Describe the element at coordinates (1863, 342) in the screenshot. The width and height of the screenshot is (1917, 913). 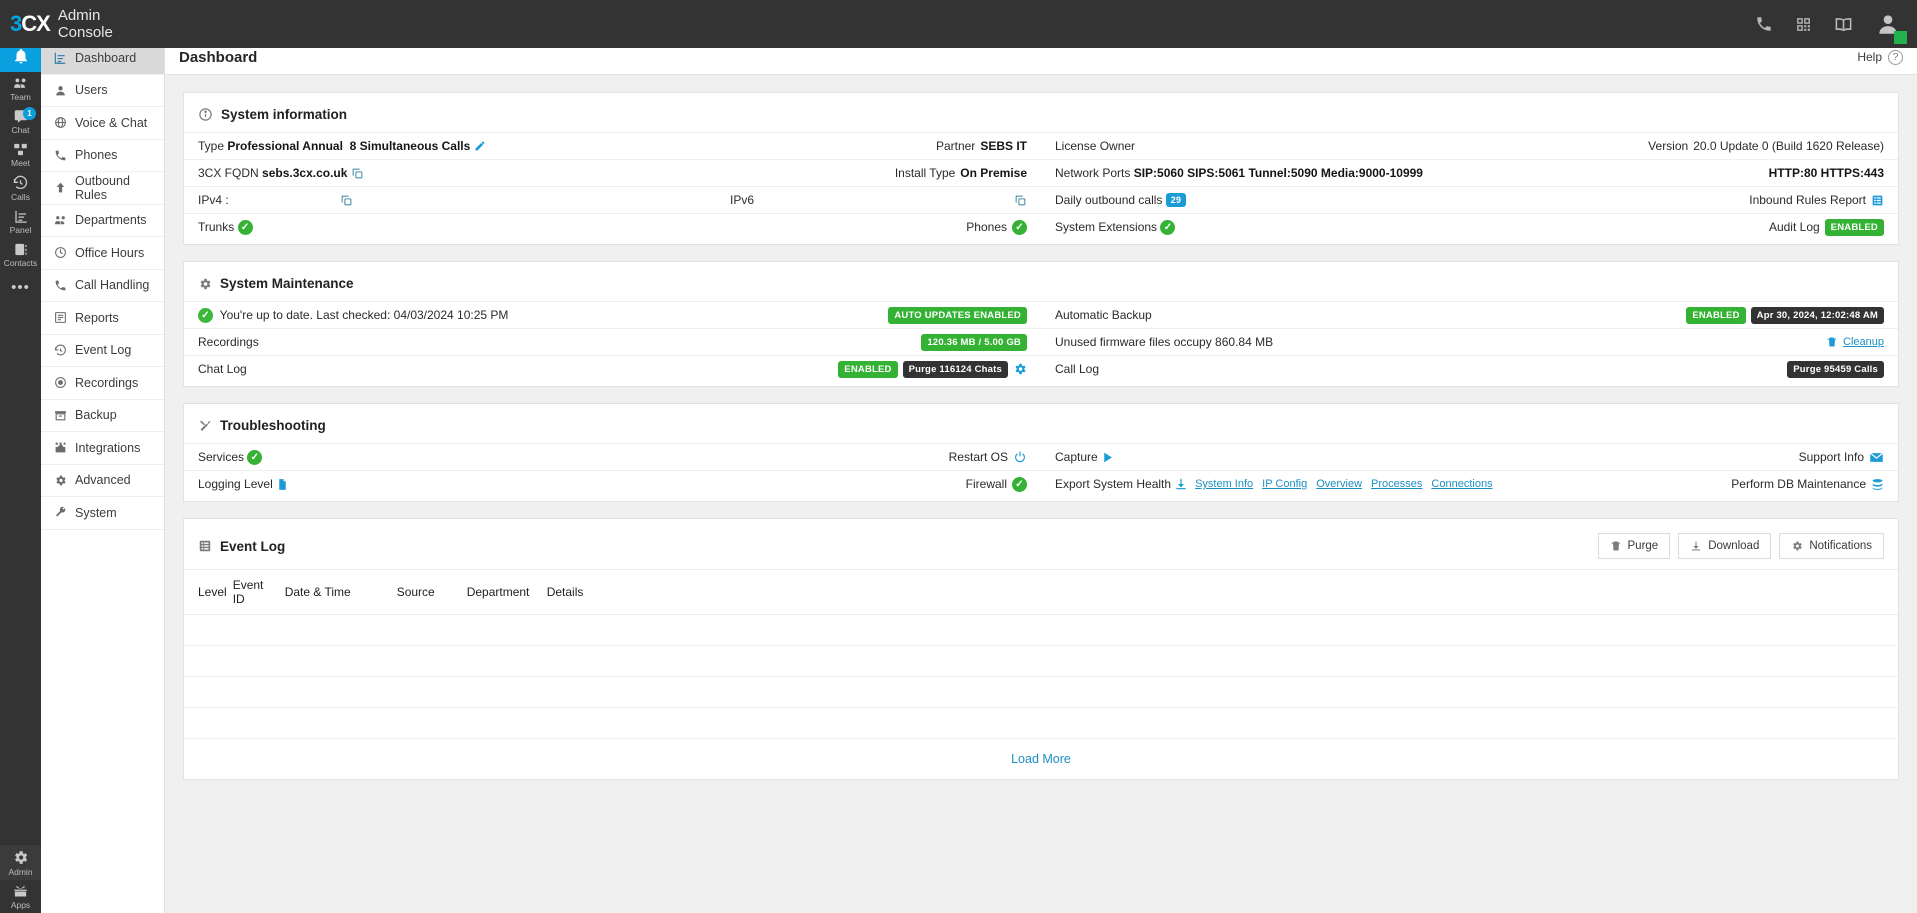
I see `cleanup-link: Cleanup` at that location.